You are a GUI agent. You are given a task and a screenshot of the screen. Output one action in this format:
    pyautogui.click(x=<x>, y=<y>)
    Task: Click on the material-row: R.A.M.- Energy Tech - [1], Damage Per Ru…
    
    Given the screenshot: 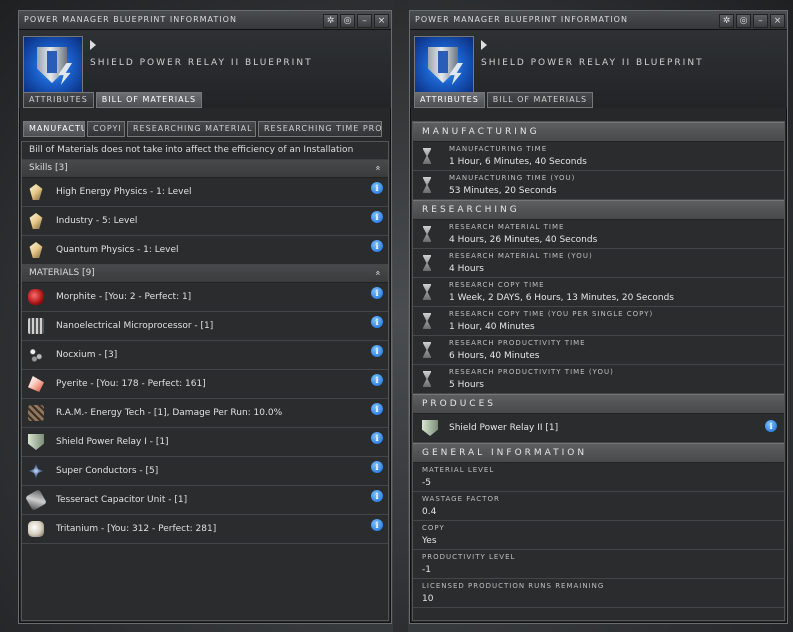 What is the action you would take?
    pyautogui.click(x=205, y=413)
    